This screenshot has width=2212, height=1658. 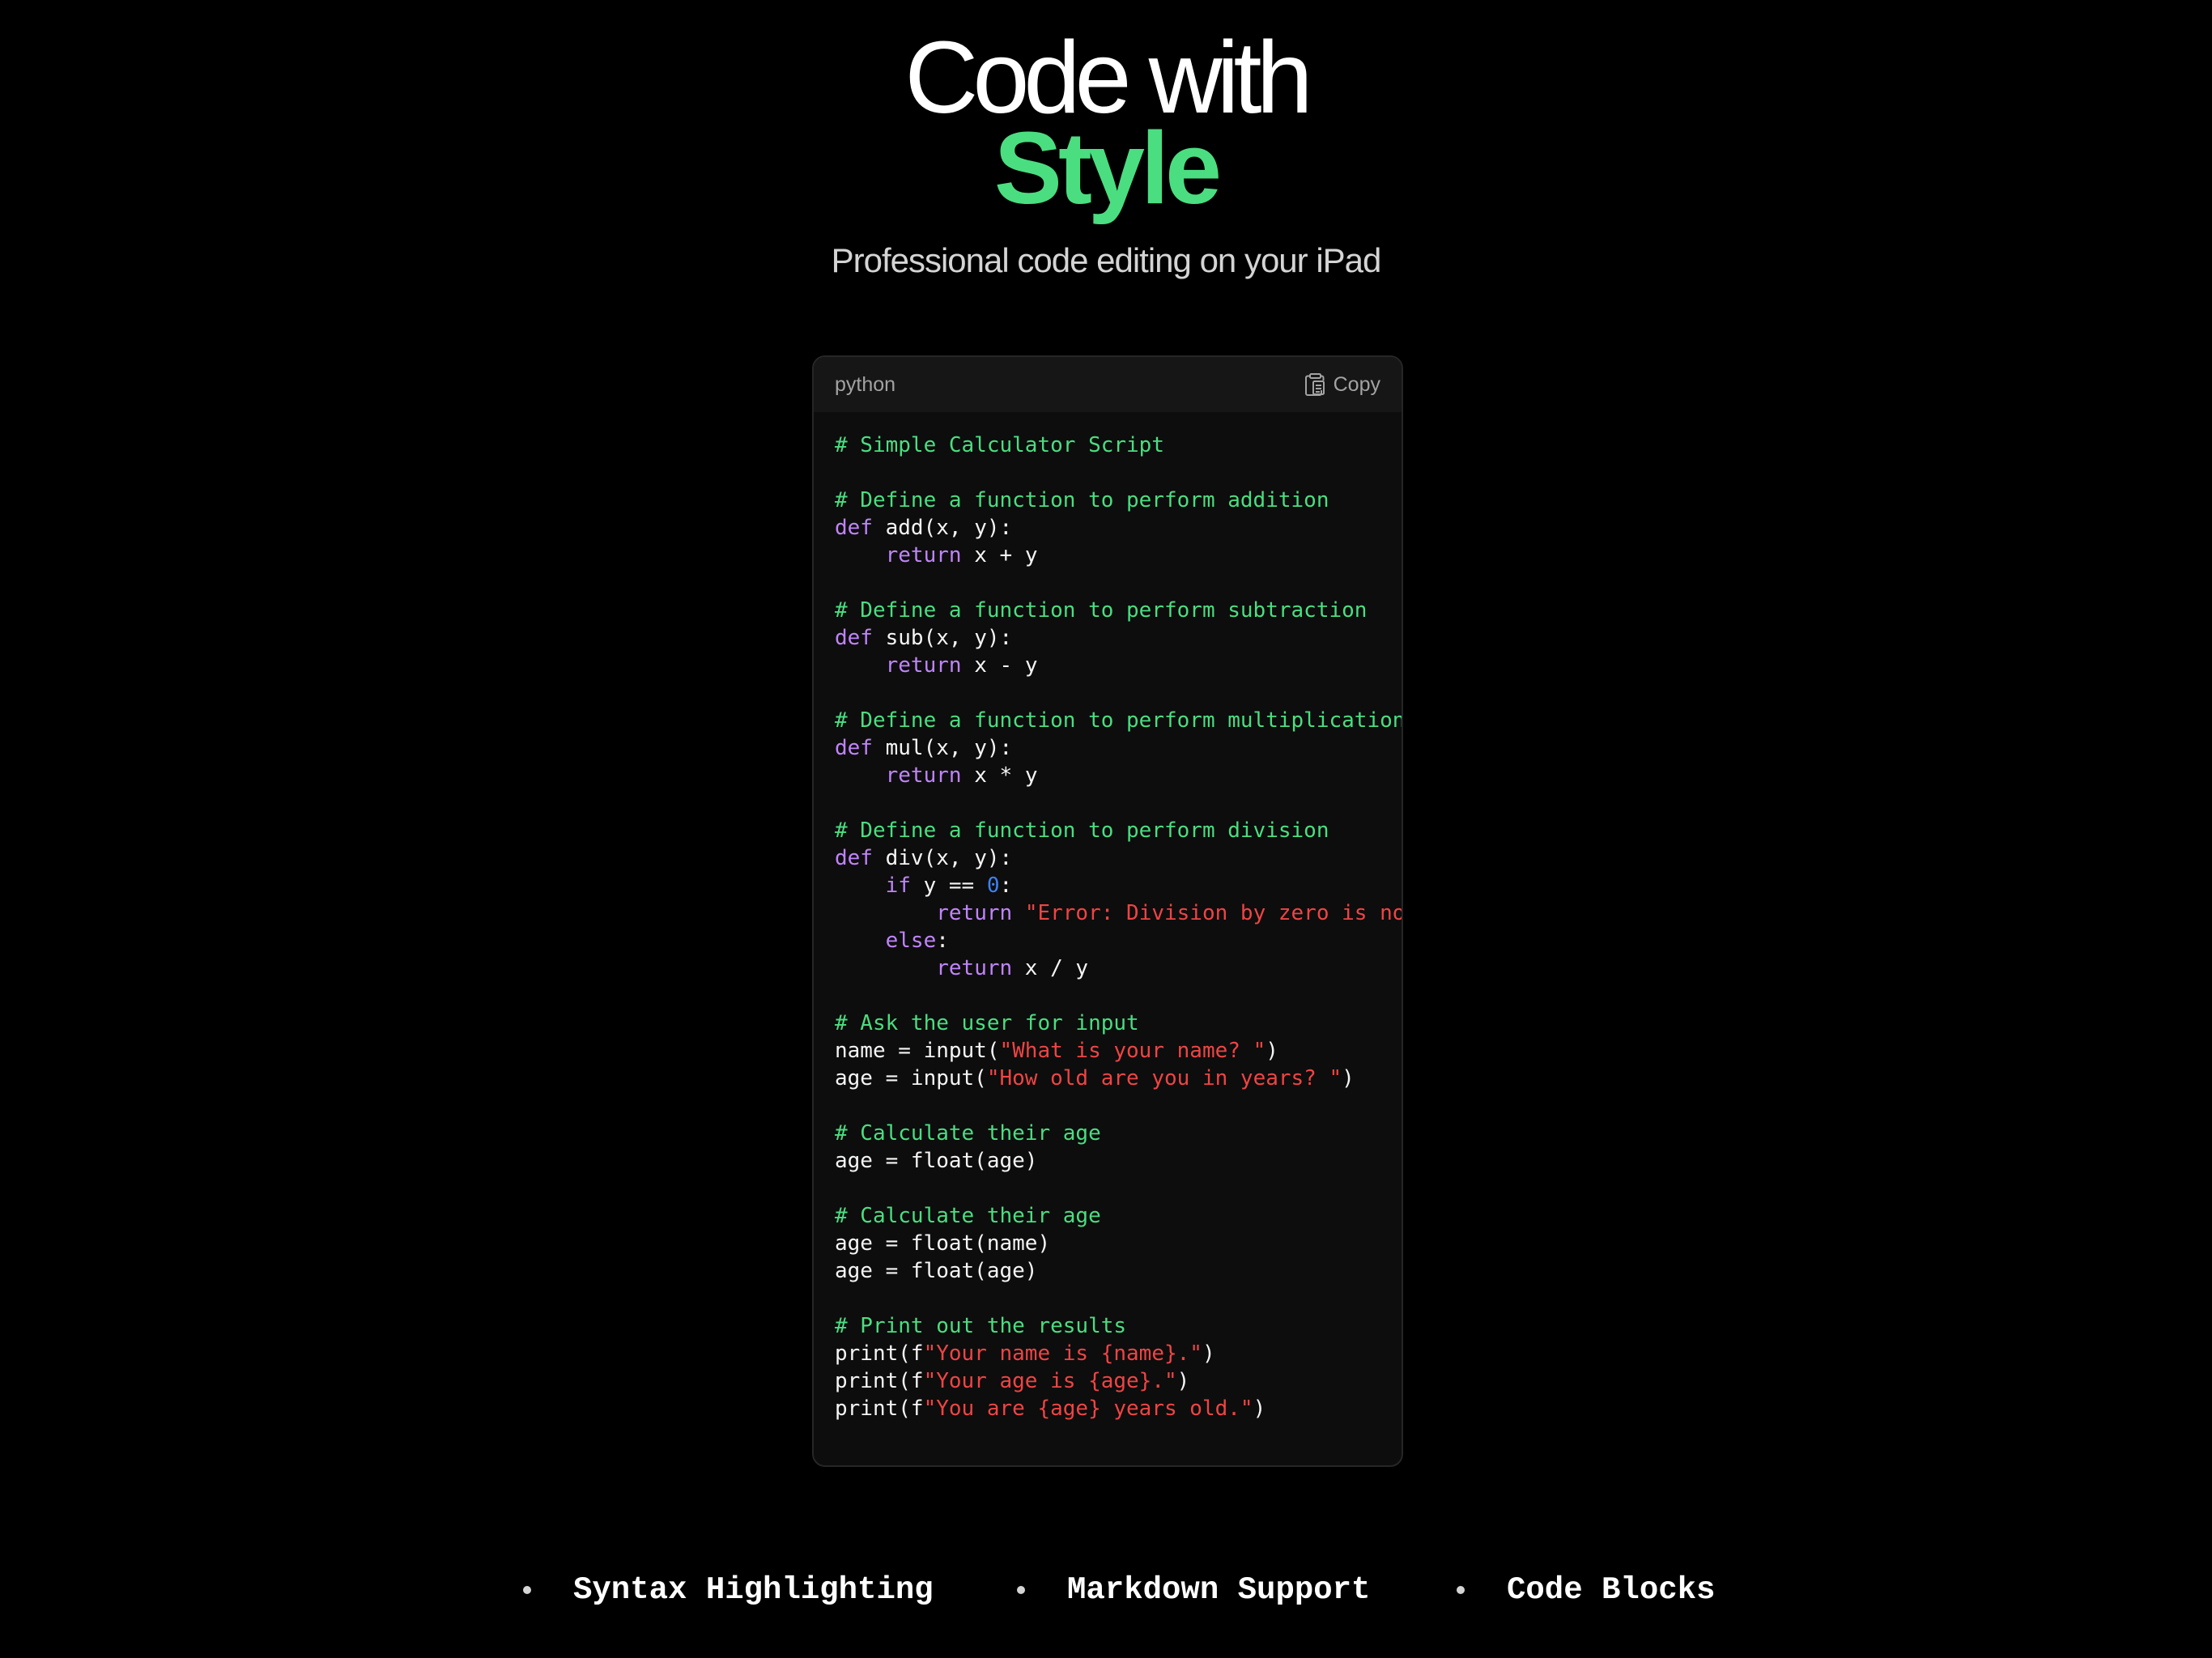 I want to click on code-line: return "Error: Division by zero is no, so click(x=1119, y=913).